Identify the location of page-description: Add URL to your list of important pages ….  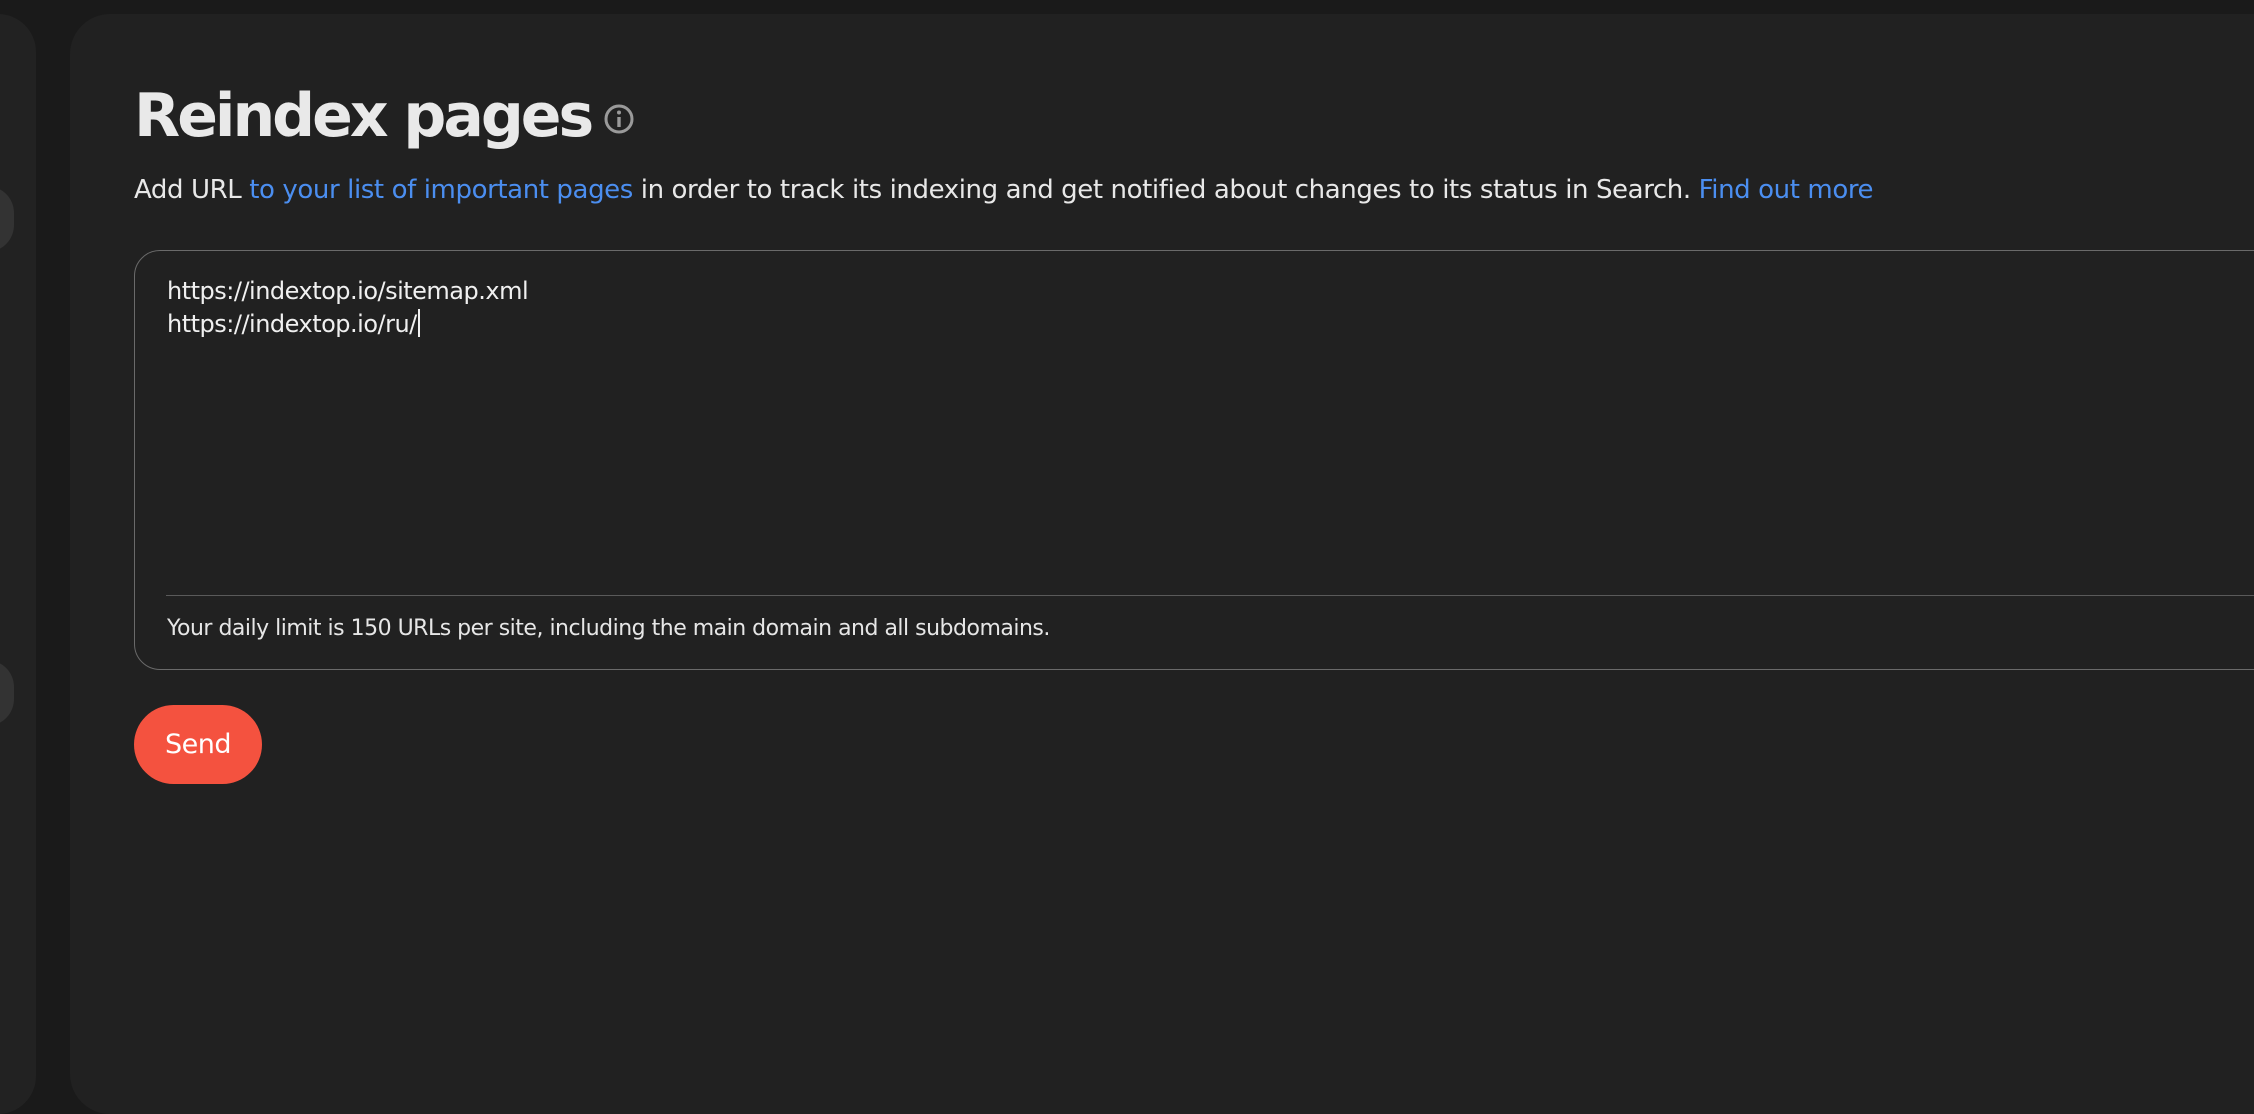
(1004, 190).